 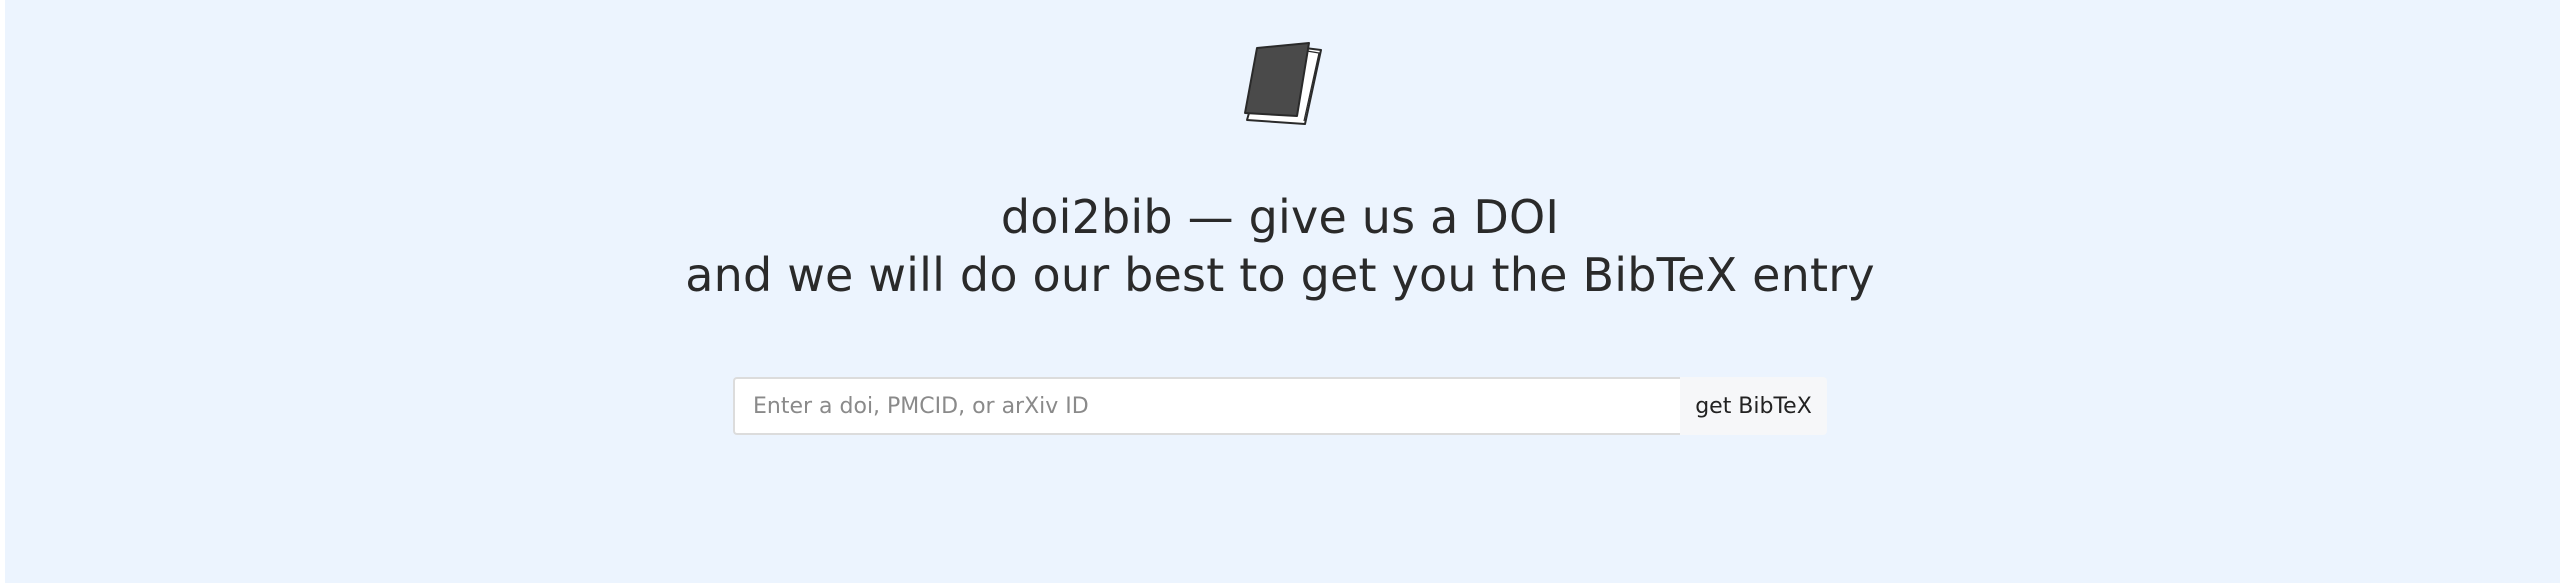 What do you see at coordinates (1753, 406) in the screenshot?
I see `get-bibtex-button: get BibTeX` at bounding box center [1753, 406].